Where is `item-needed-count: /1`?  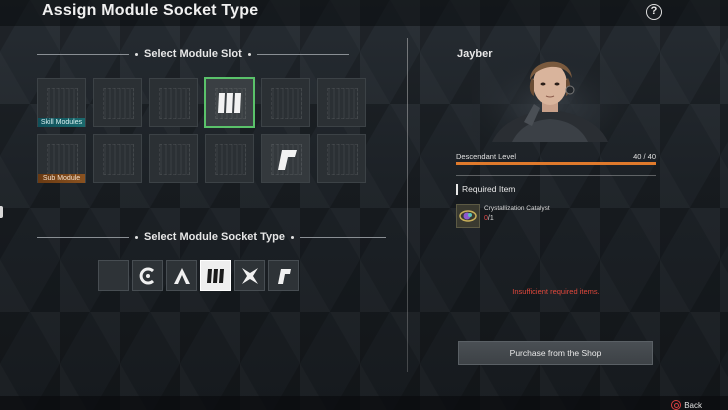
item-needed-count: /1 is located at coordinates (490, 218).